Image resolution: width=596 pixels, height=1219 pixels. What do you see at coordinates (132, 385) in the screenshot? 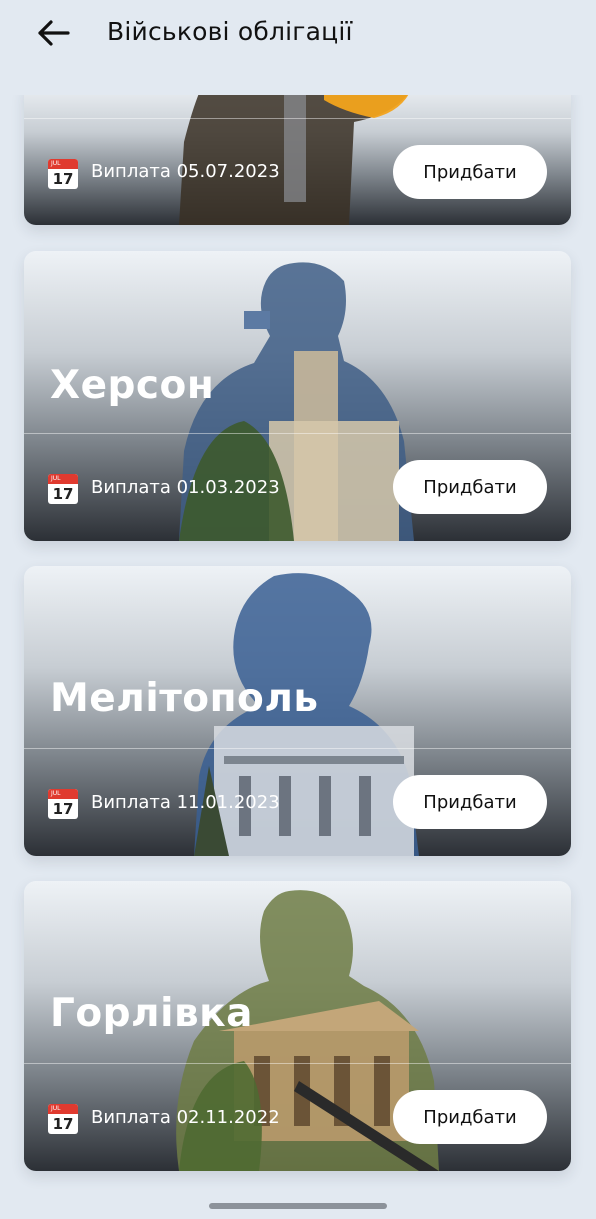
I see `city-name: Херсон` at bounding box center [132, 385].